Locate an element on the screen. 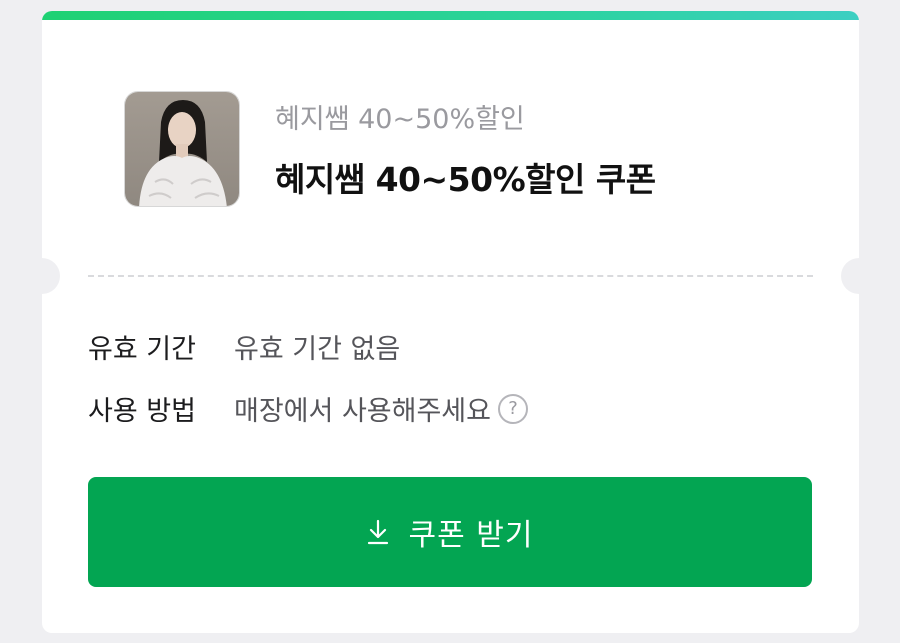  usage-label: 사용 방법 is located at coordinates (142, 411).